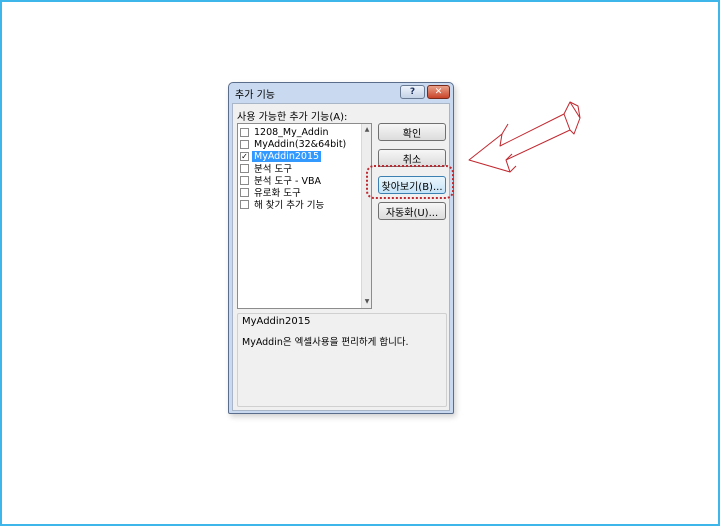 Image resolution: width=720 pixels, height=526 pixels. What do you see at coordinates (367, 302) in the screenshot?
I see `scroll-down-icon: ▼` at bounding box center [367, 302].